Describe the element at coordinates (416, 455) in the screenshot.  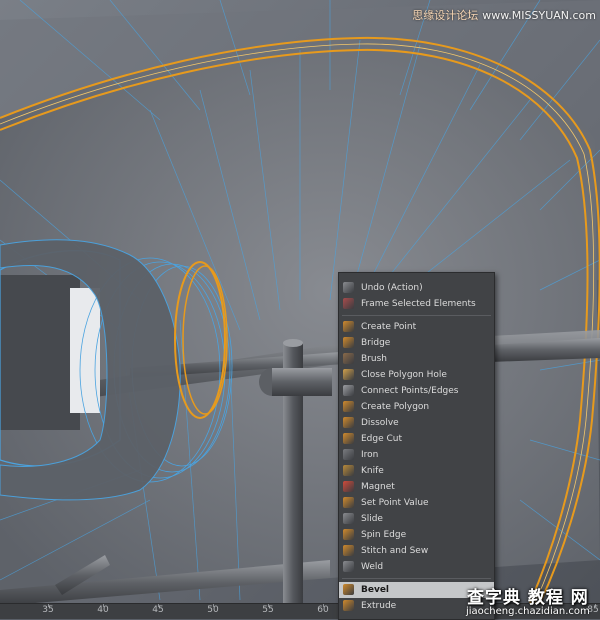
I see `menu-item-iron: Iron` at that location.